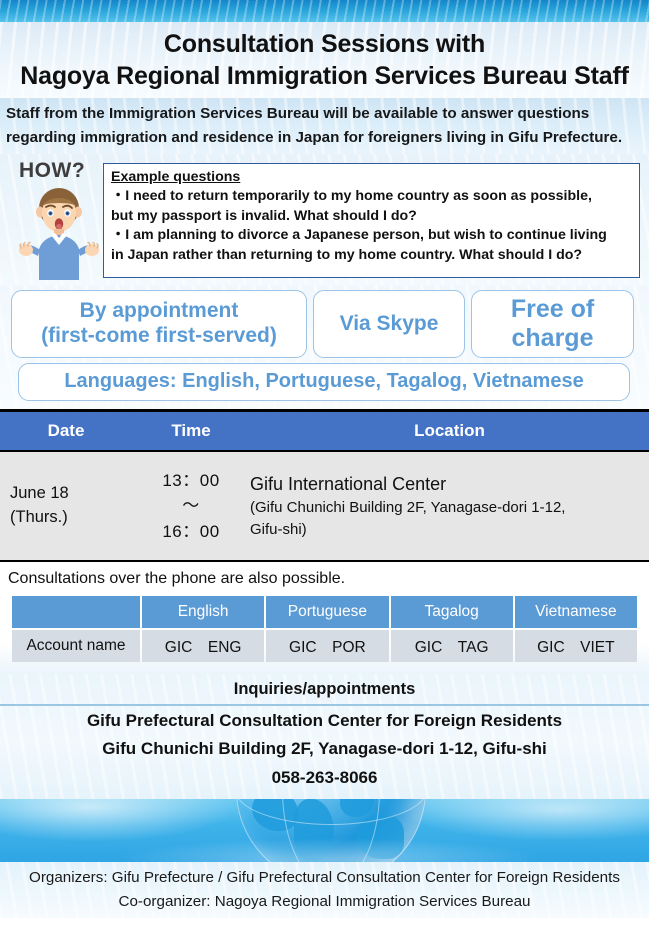  Describe the element at coordinates (552, 308) in the screenshot. I see `feature-free-line-1: Free of` at that location.